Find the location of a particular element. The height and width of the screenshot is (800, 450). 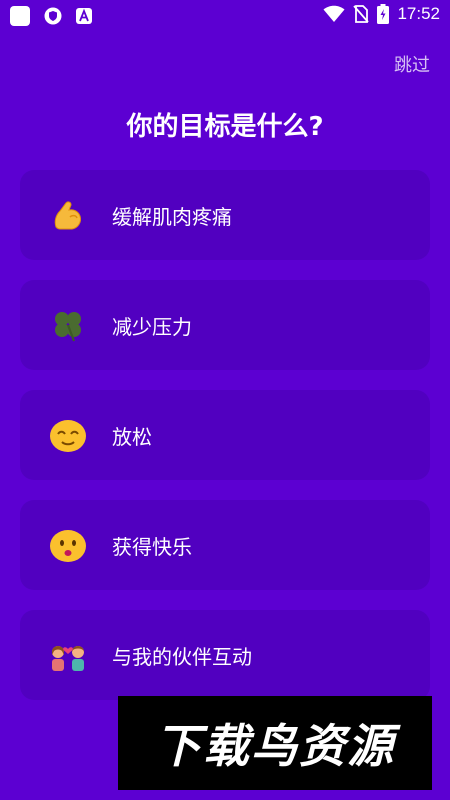

status-left-icons is located at coordinates (51, 16).